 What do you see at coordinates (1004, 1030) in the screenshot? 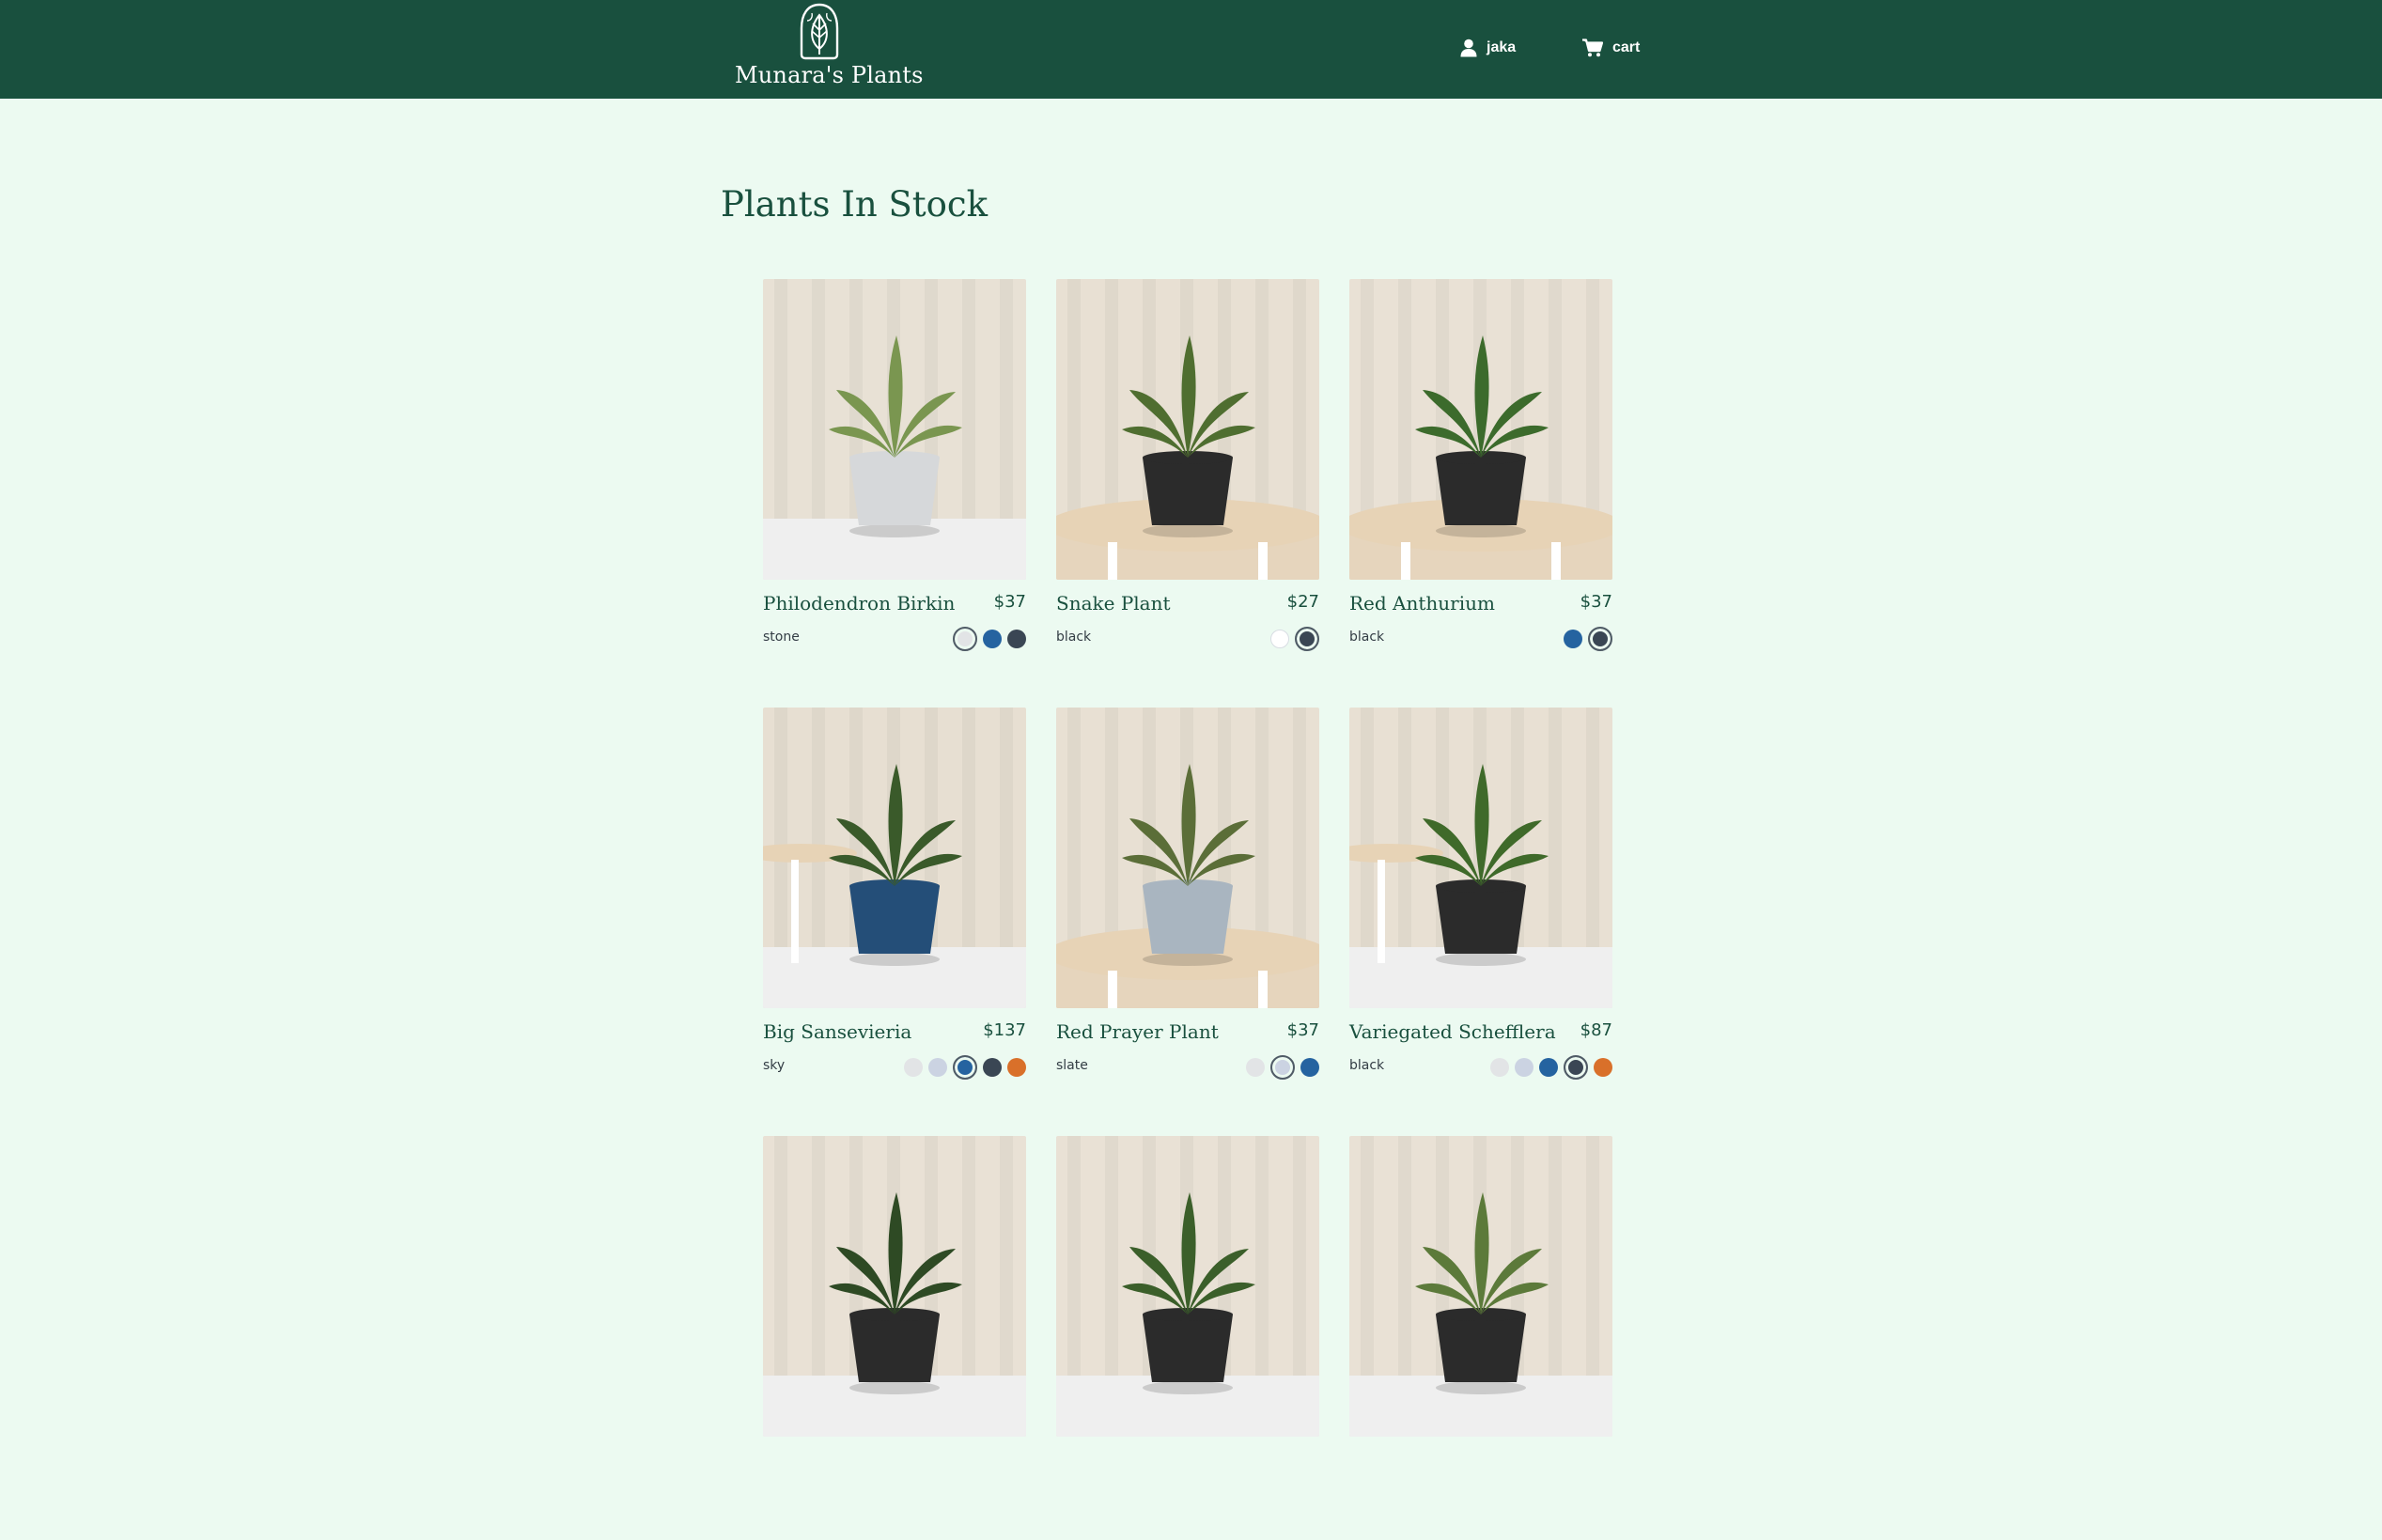
I see `product-price: $137` at bounding box center [1004, 1030].